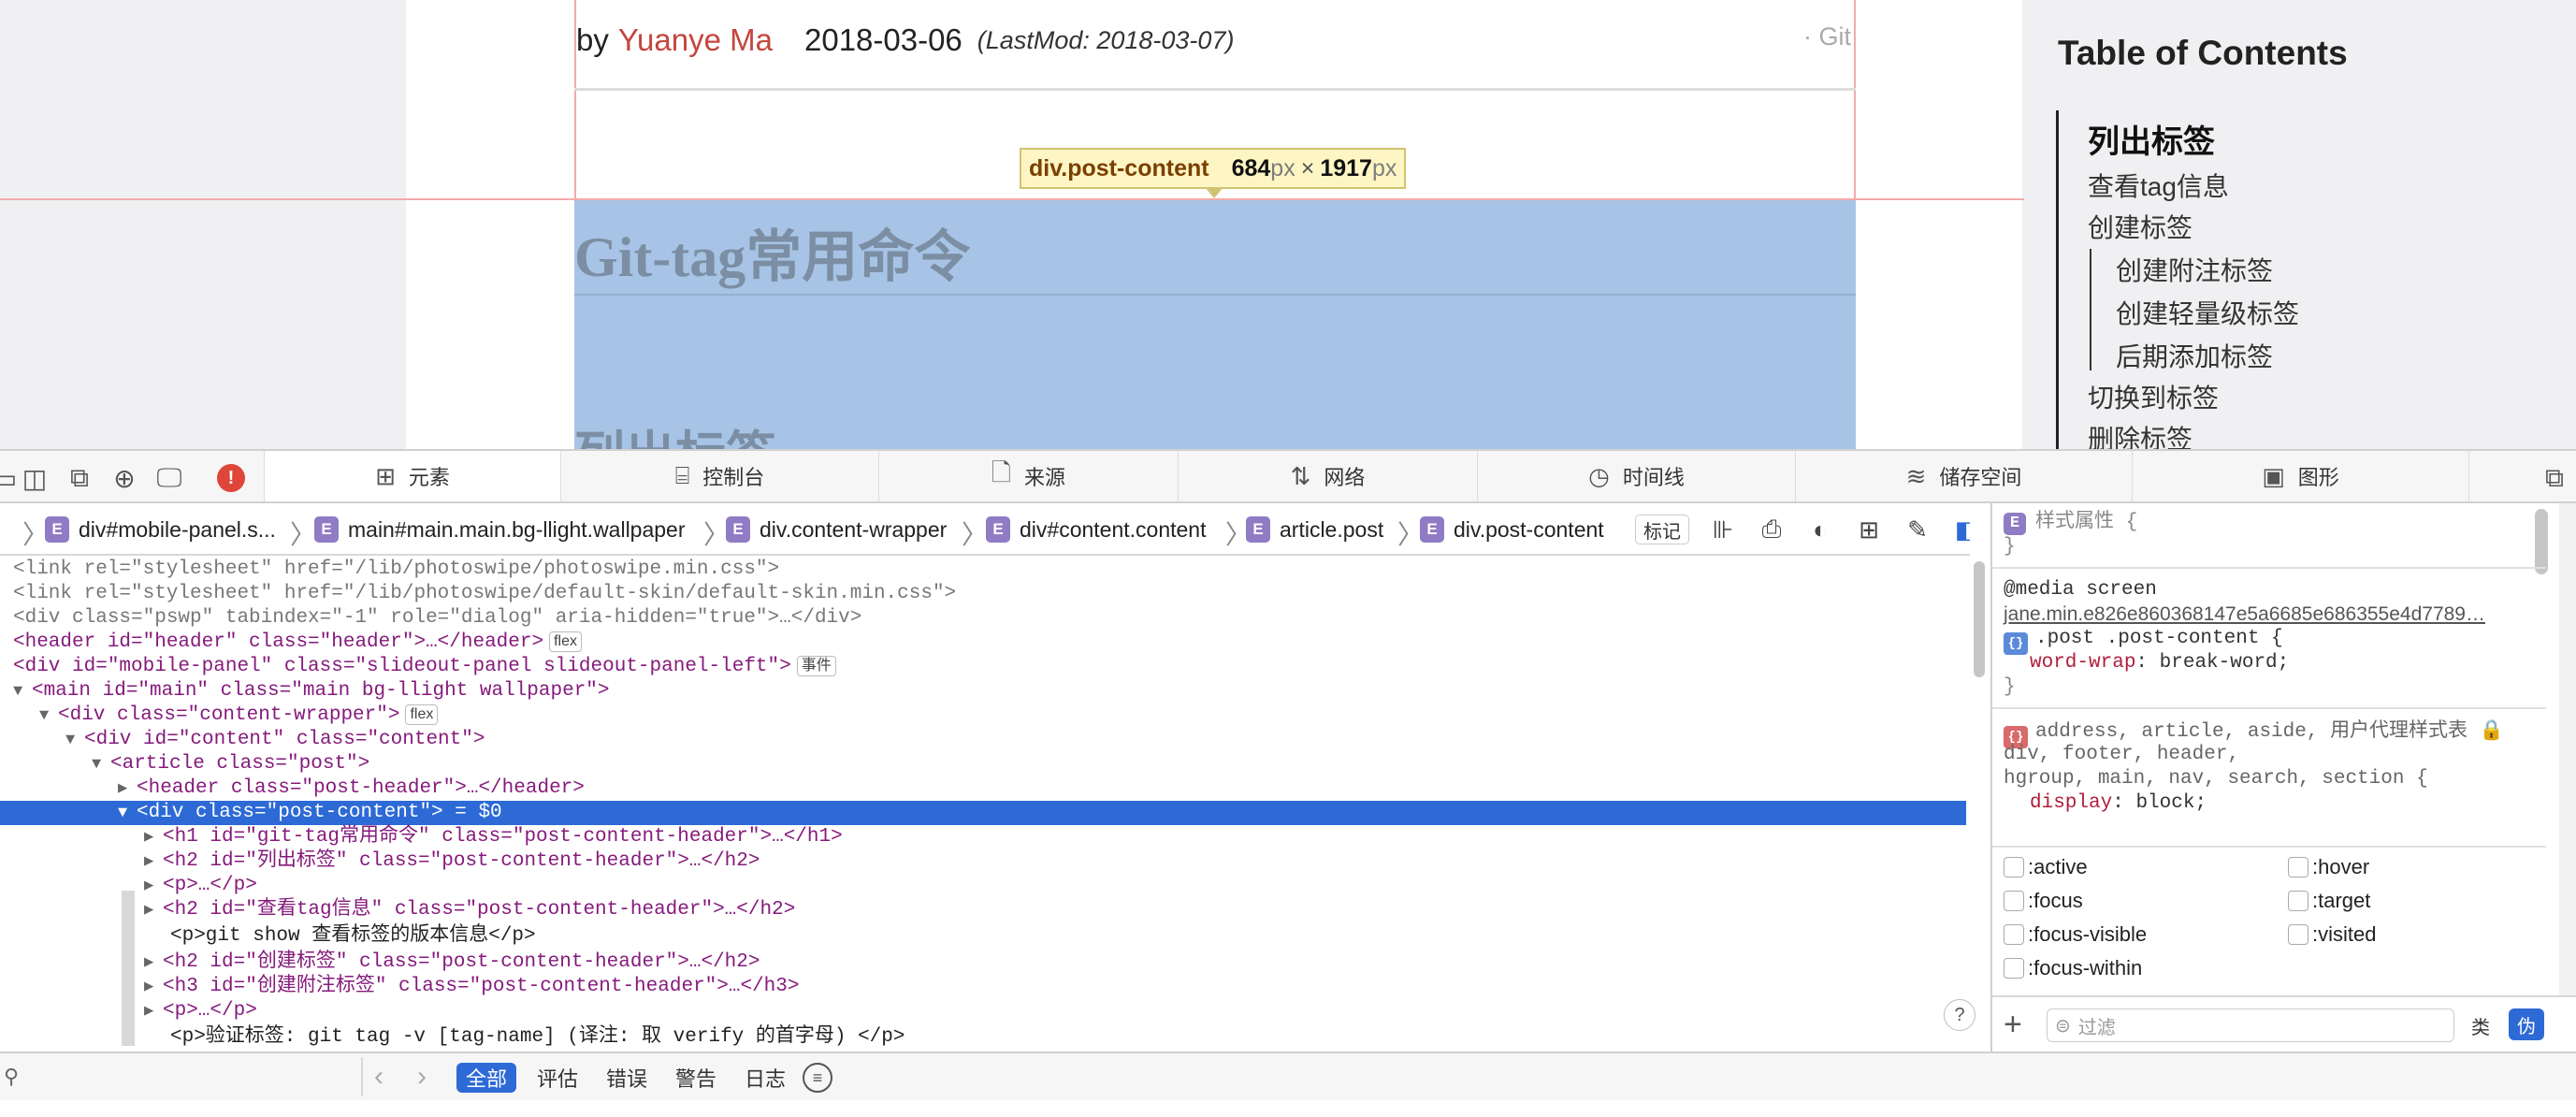  Describe the element at coordinates (983, 764) in the screenshot. I see `dom-node: ▼ <article class="post">` at that location.